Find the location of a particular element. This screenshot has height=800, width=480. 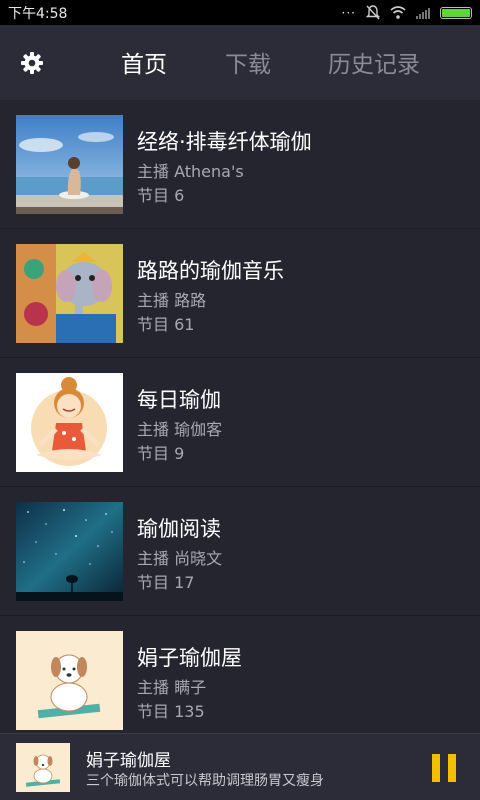

tab-downloads: 下载 is located at coordinates (248, 62).